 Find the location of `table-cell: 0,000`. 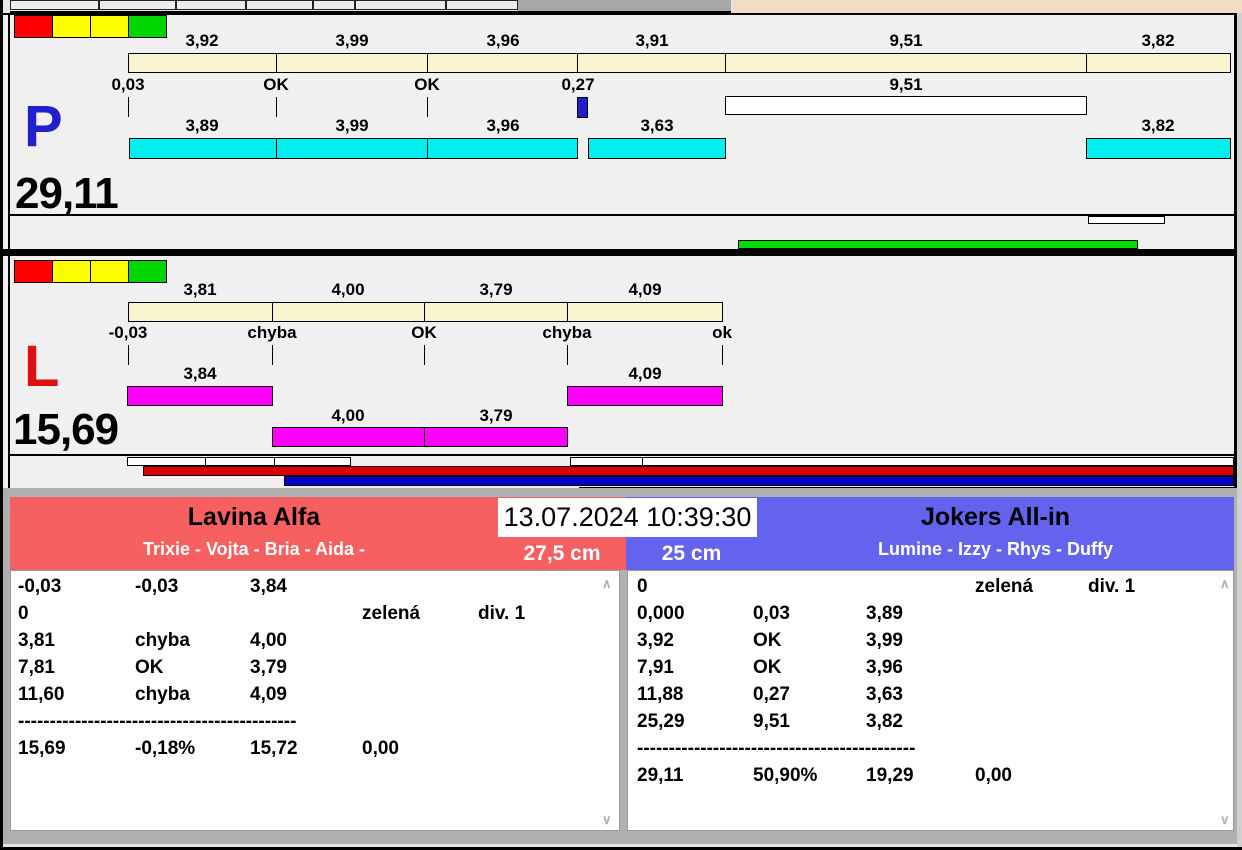

table-cell: 0,000 is located at coordinates (661, 613).